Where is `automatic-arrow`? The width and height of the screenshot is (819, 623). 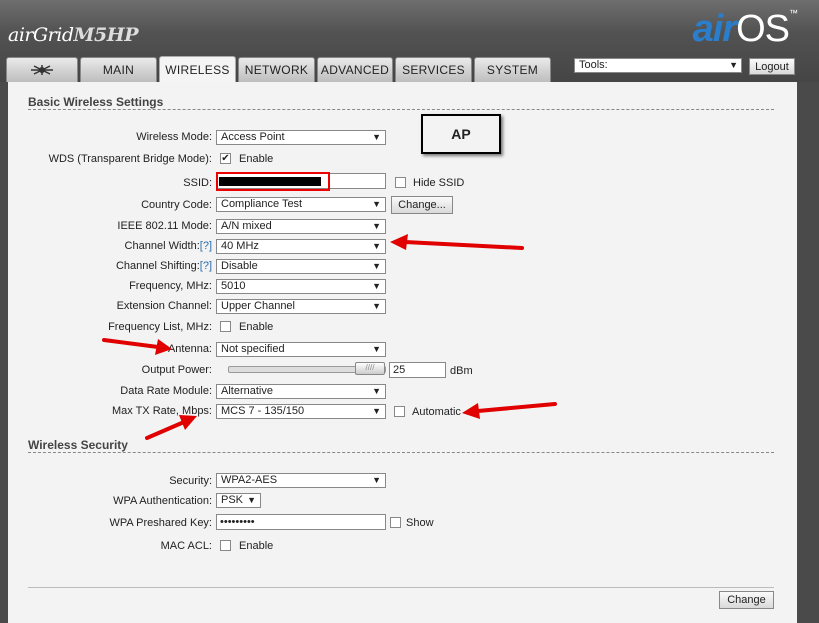
automatic-arrow is located at coordinates (516, 407).